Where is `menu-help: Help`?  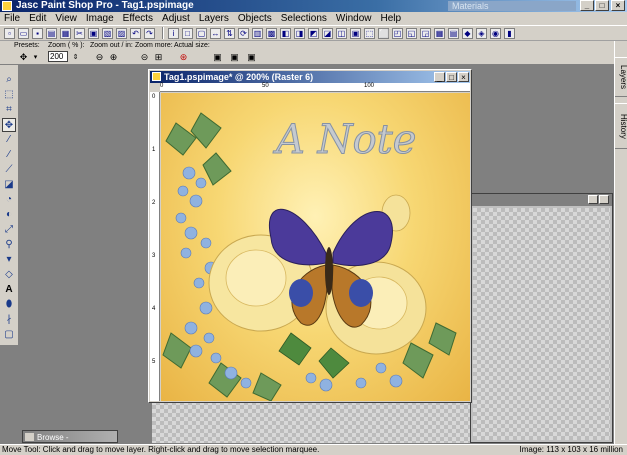
menu-help: Help is located at coordinates (390, 18).